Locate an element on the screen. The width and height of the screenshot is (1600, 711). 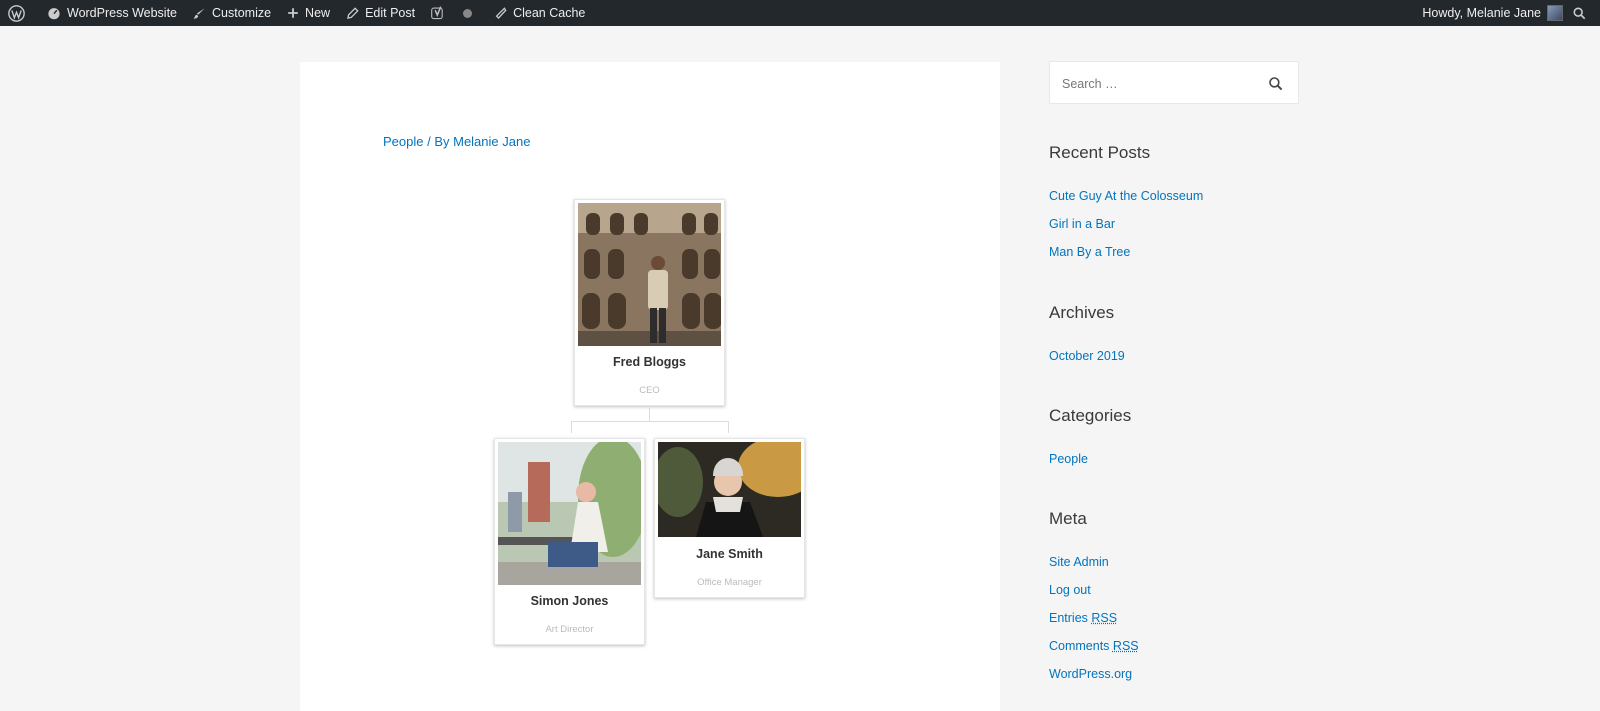
customize-label: Customize is located at coordinates (242, 13).